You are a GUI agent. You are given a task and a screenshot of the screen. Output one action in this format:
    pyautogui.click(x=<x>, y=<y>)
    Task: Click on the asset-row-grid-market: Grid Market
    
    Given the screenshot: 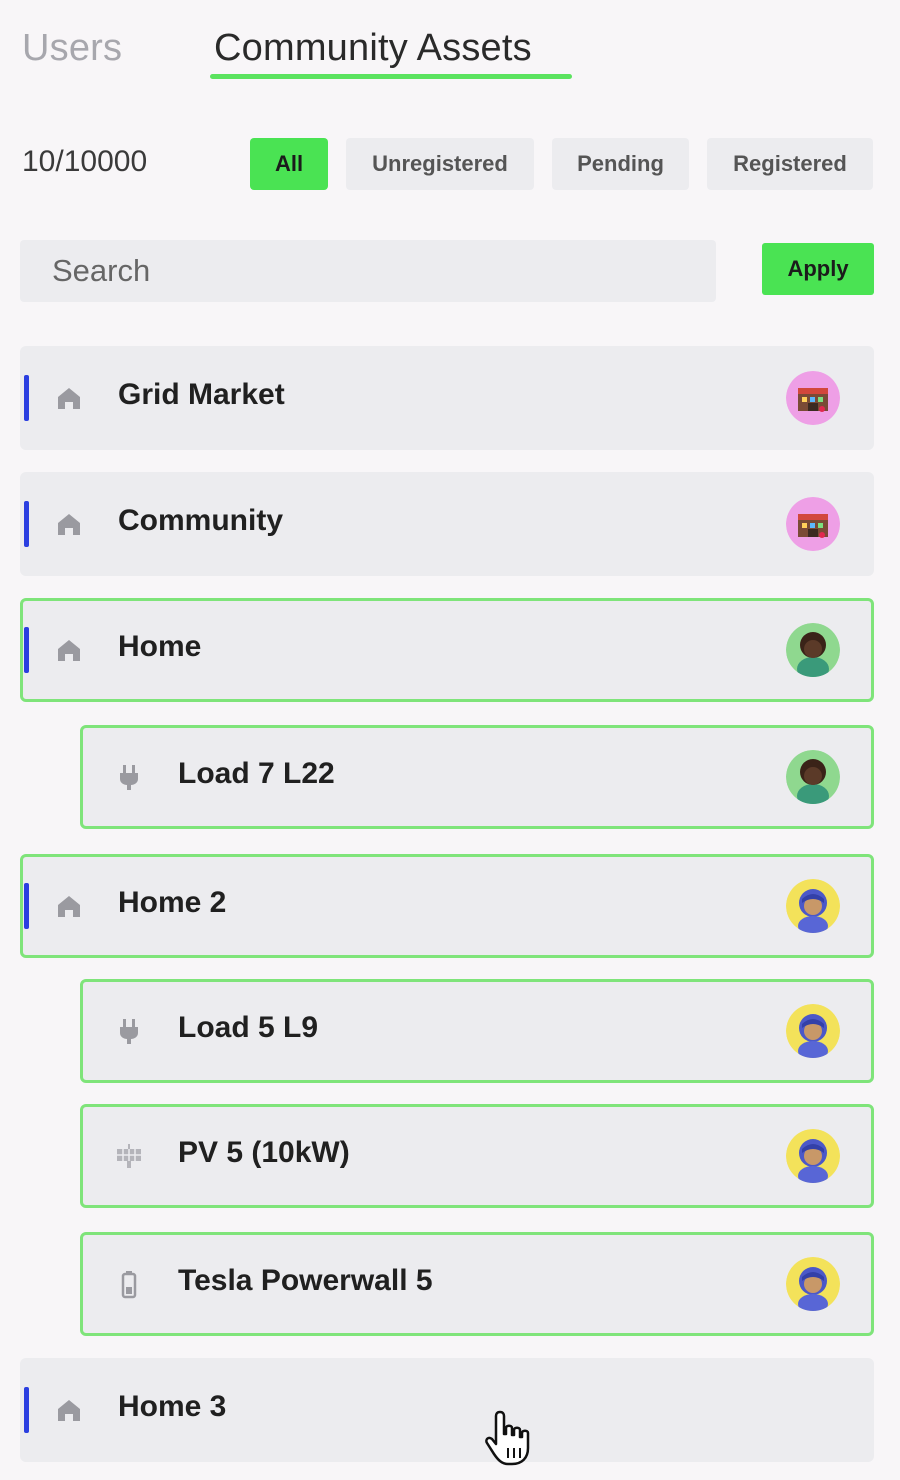 What is the action you would take?
    pyautogui.click(x=447, y=398)
    